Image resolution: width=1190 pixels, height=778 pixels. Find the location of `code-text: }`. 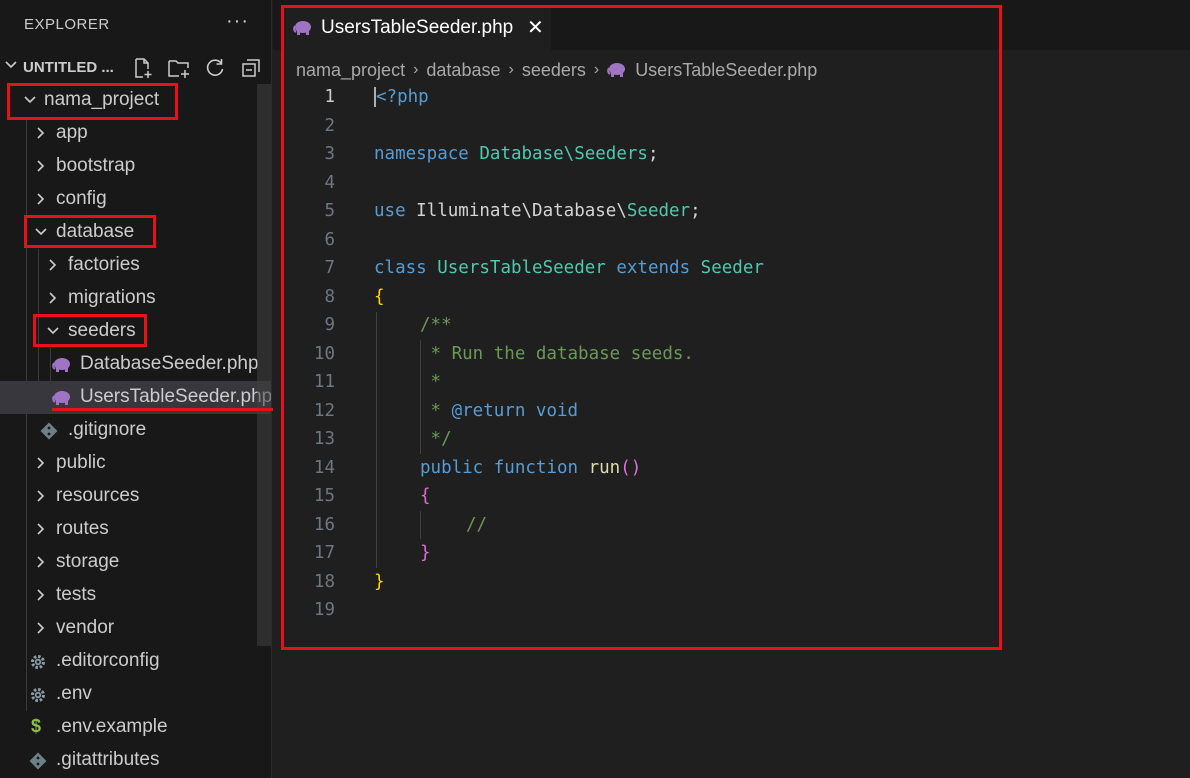

code-text: } is located at coordinates (425, 553).